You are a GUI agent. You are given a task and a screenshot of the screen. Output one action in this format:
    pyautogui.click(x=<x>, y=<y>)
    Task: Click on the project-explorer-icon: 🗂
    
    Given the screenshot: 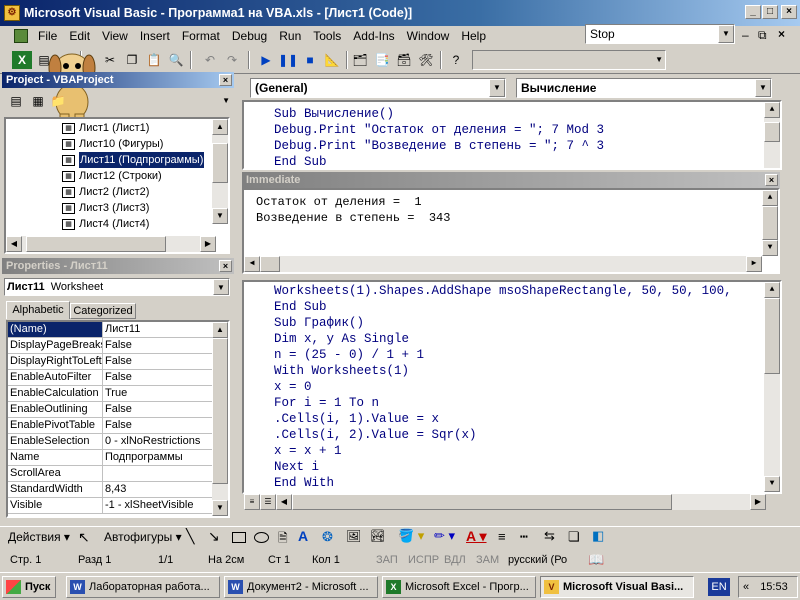 What is the action you would take?
    pyautogui.click(x=360, y=60)
    